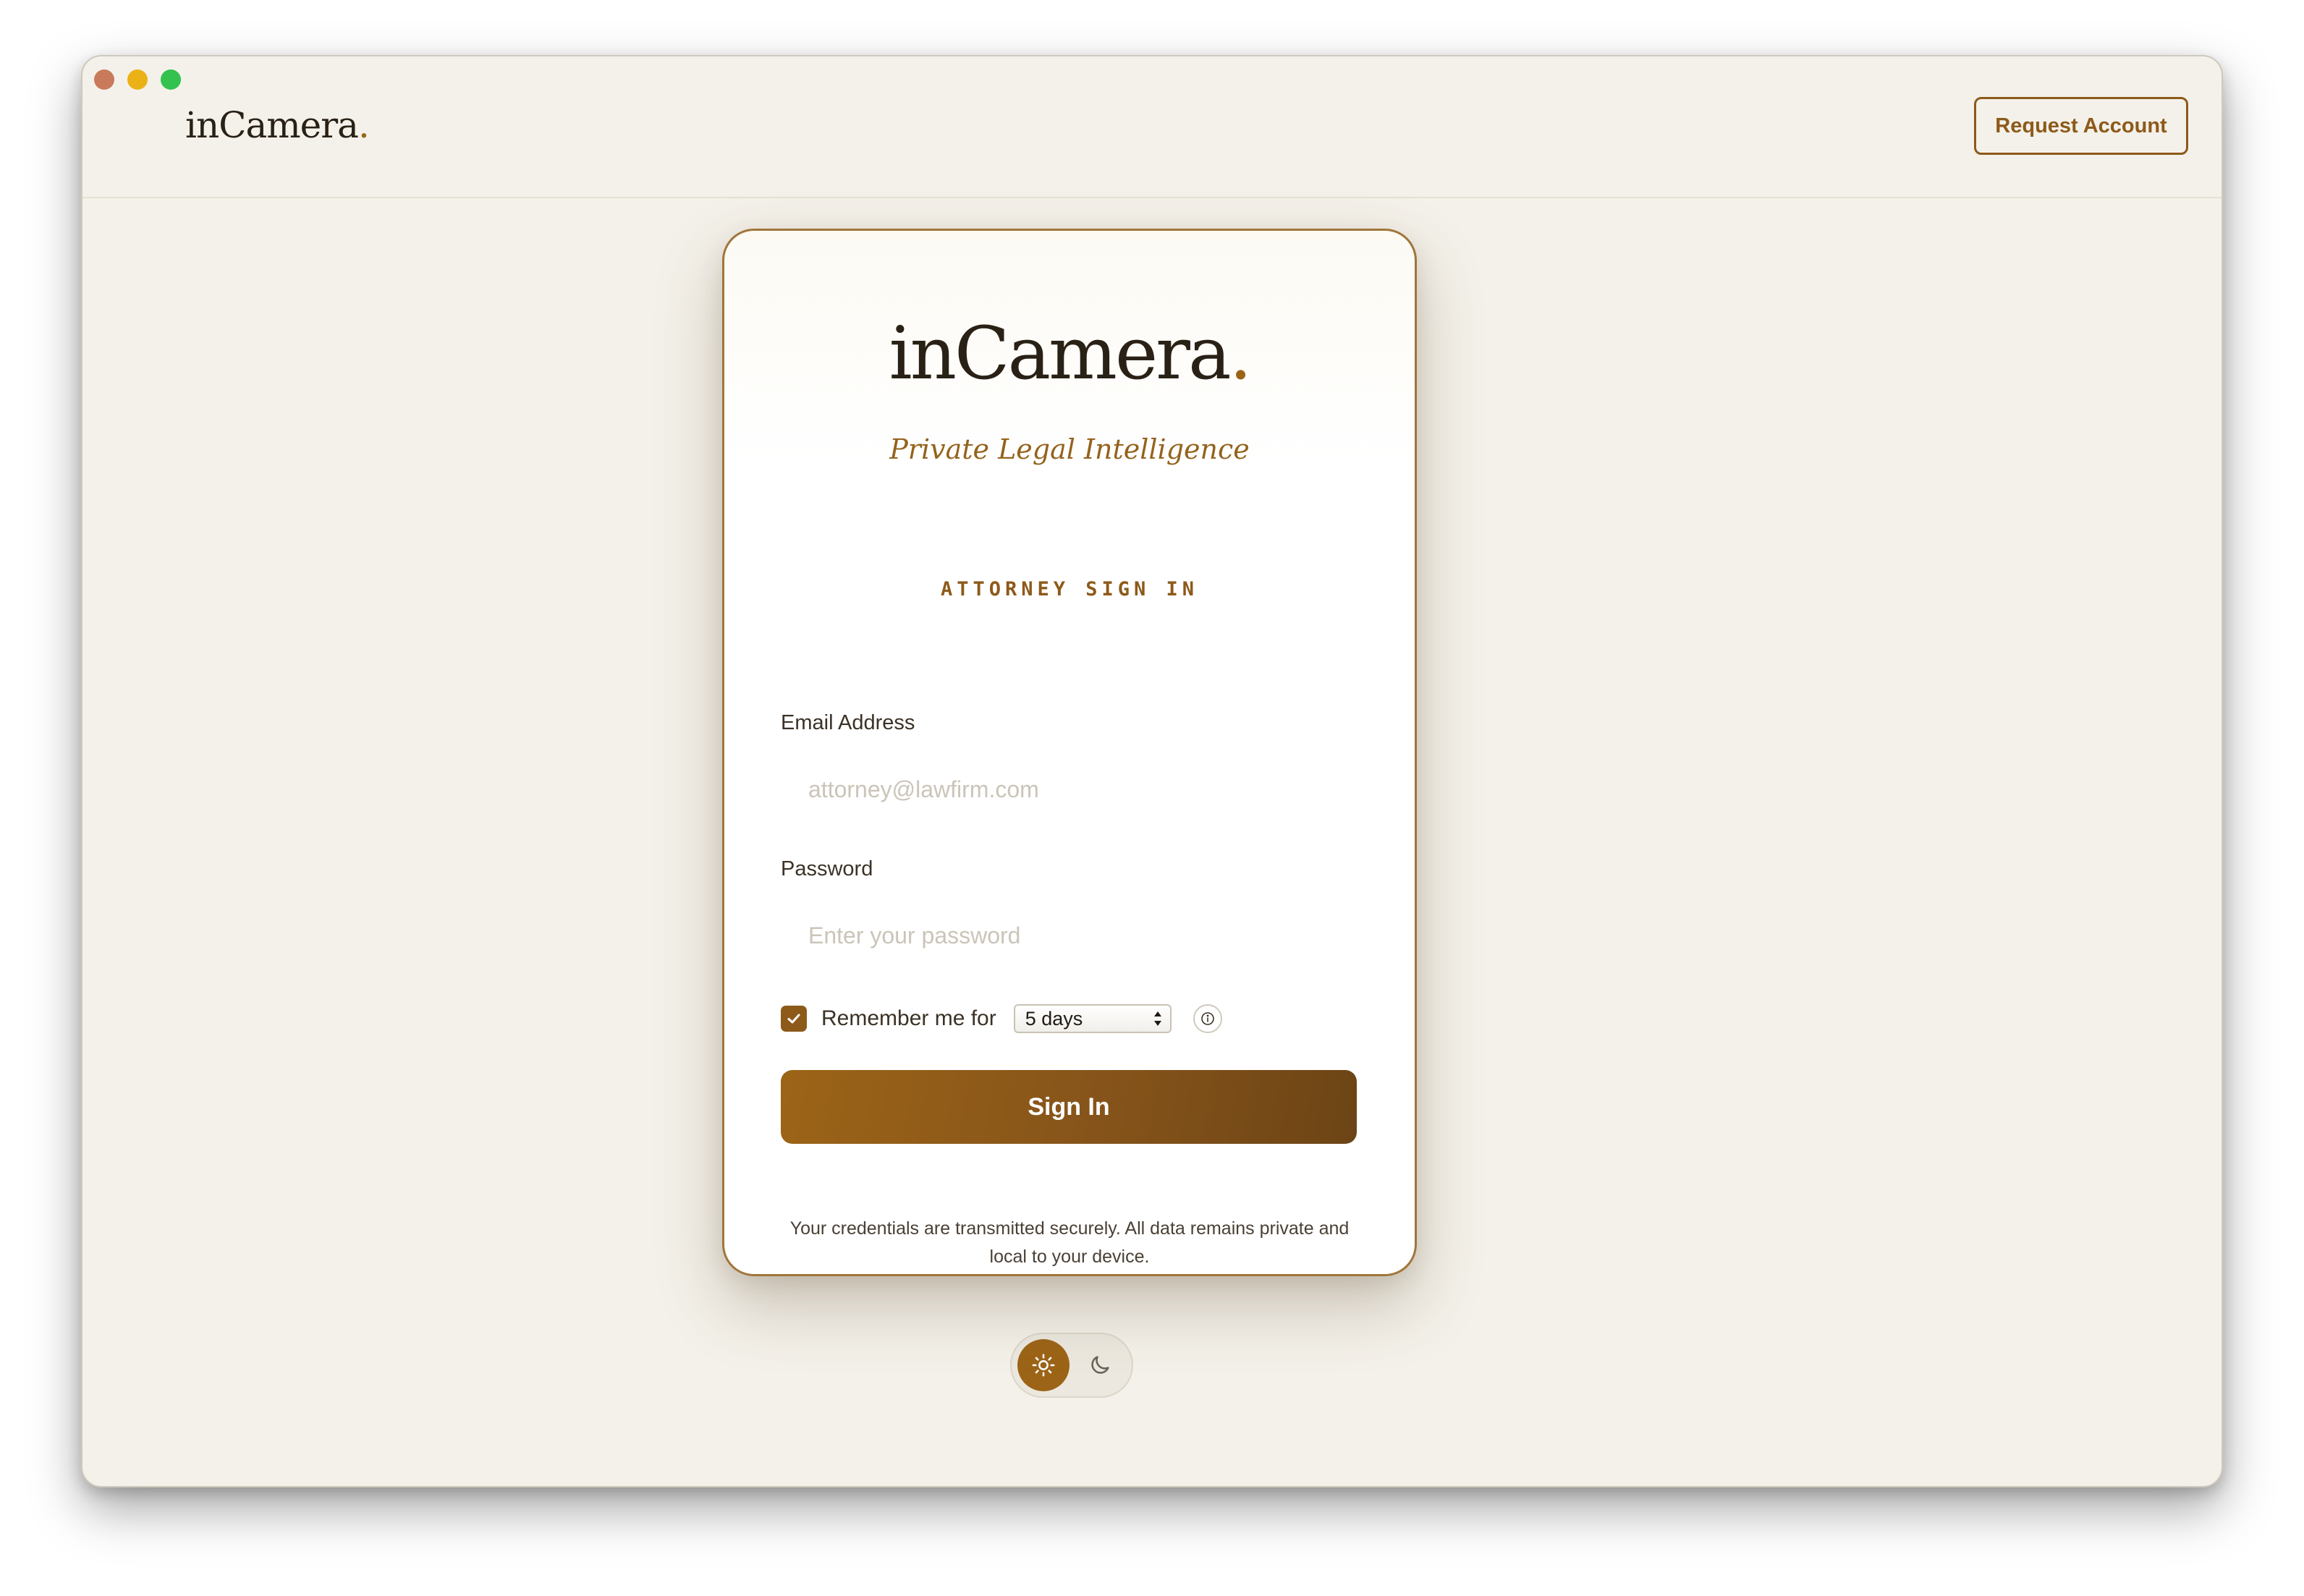 This screenshot has width=2304, height=1596. I want to click on dark-theme-button, so click(1100, 1365).